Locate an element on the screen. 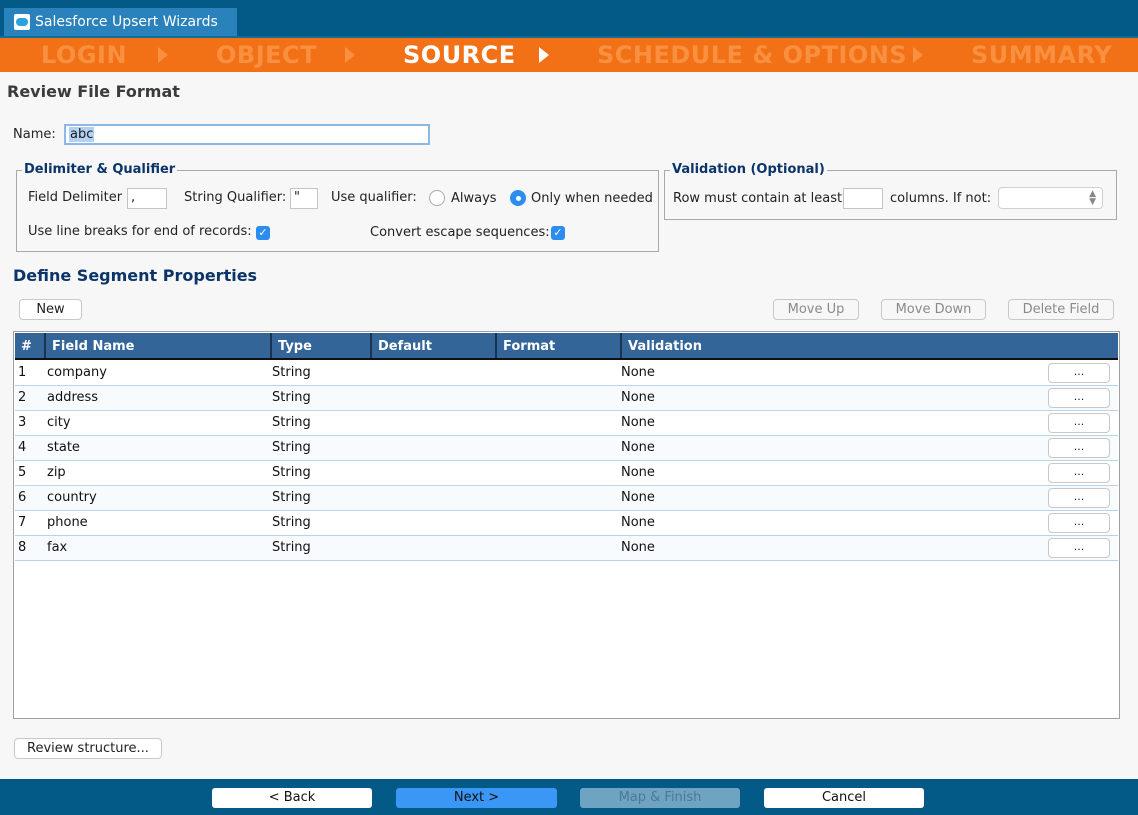 The image size is (1138, 815). move-up-button: Move Up is located at coordinates (816, 309).